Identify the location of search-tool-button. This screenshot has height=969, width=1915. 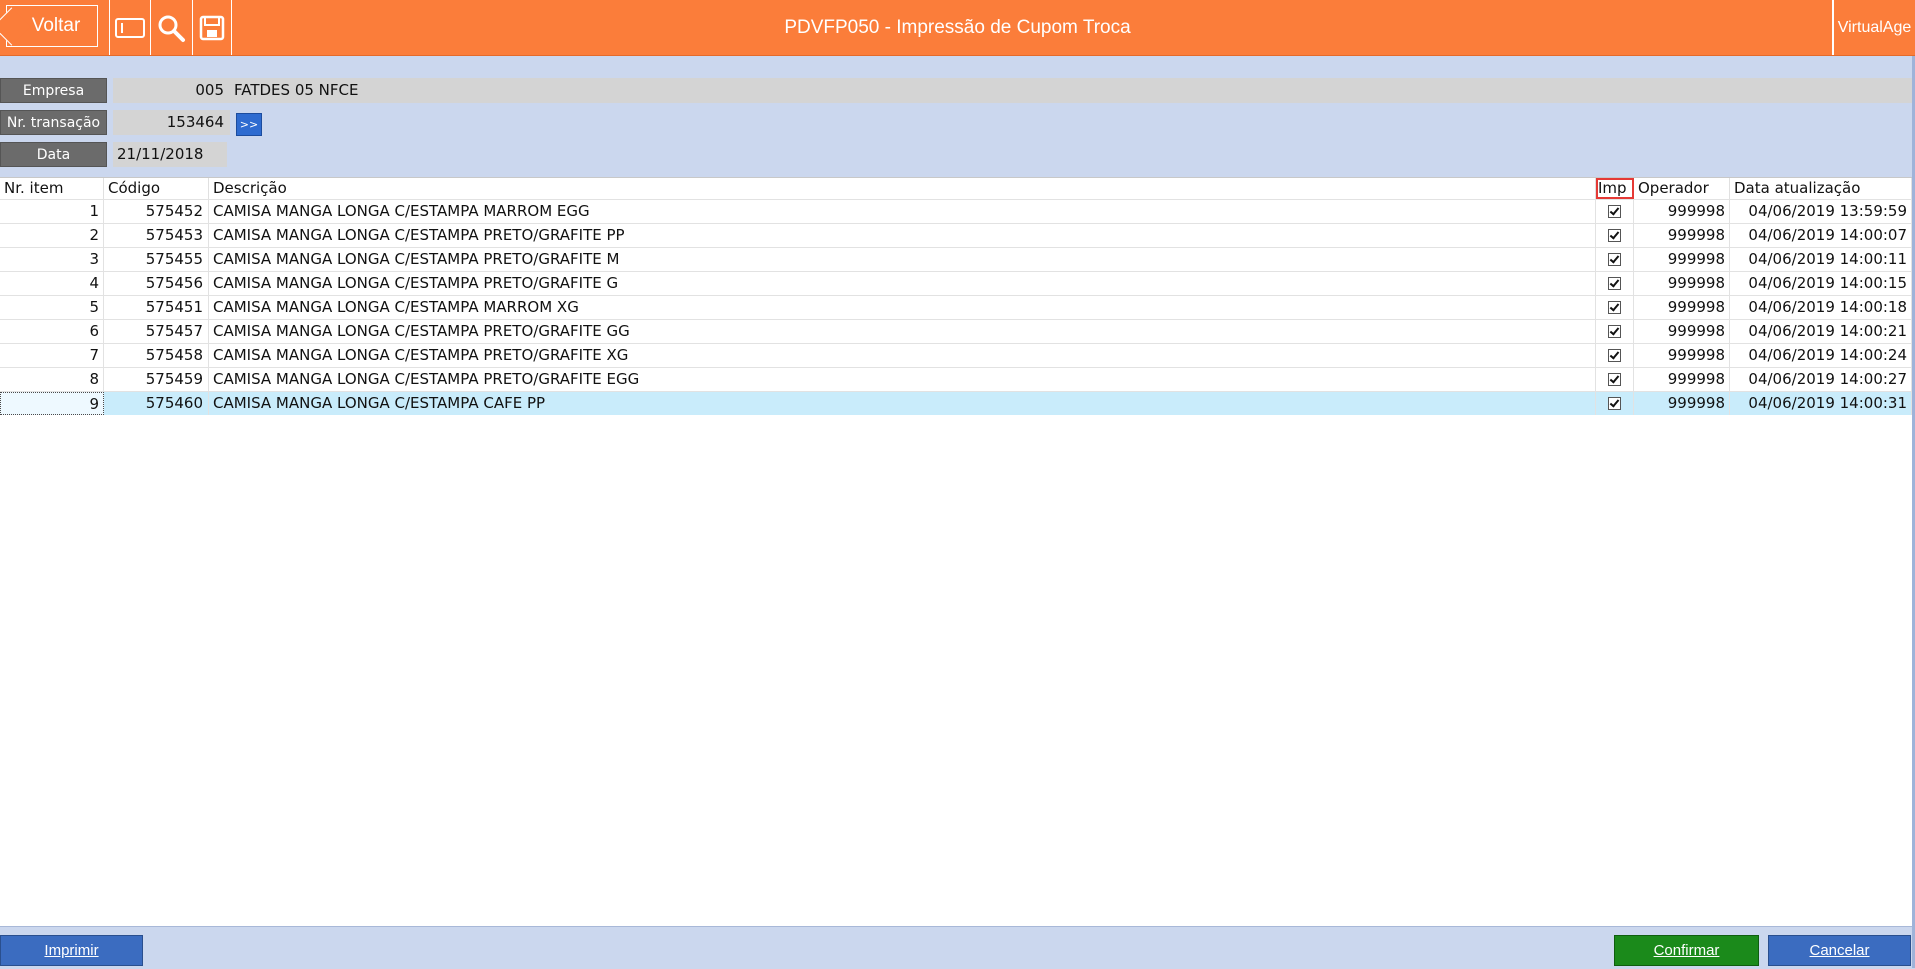
(170, 27).